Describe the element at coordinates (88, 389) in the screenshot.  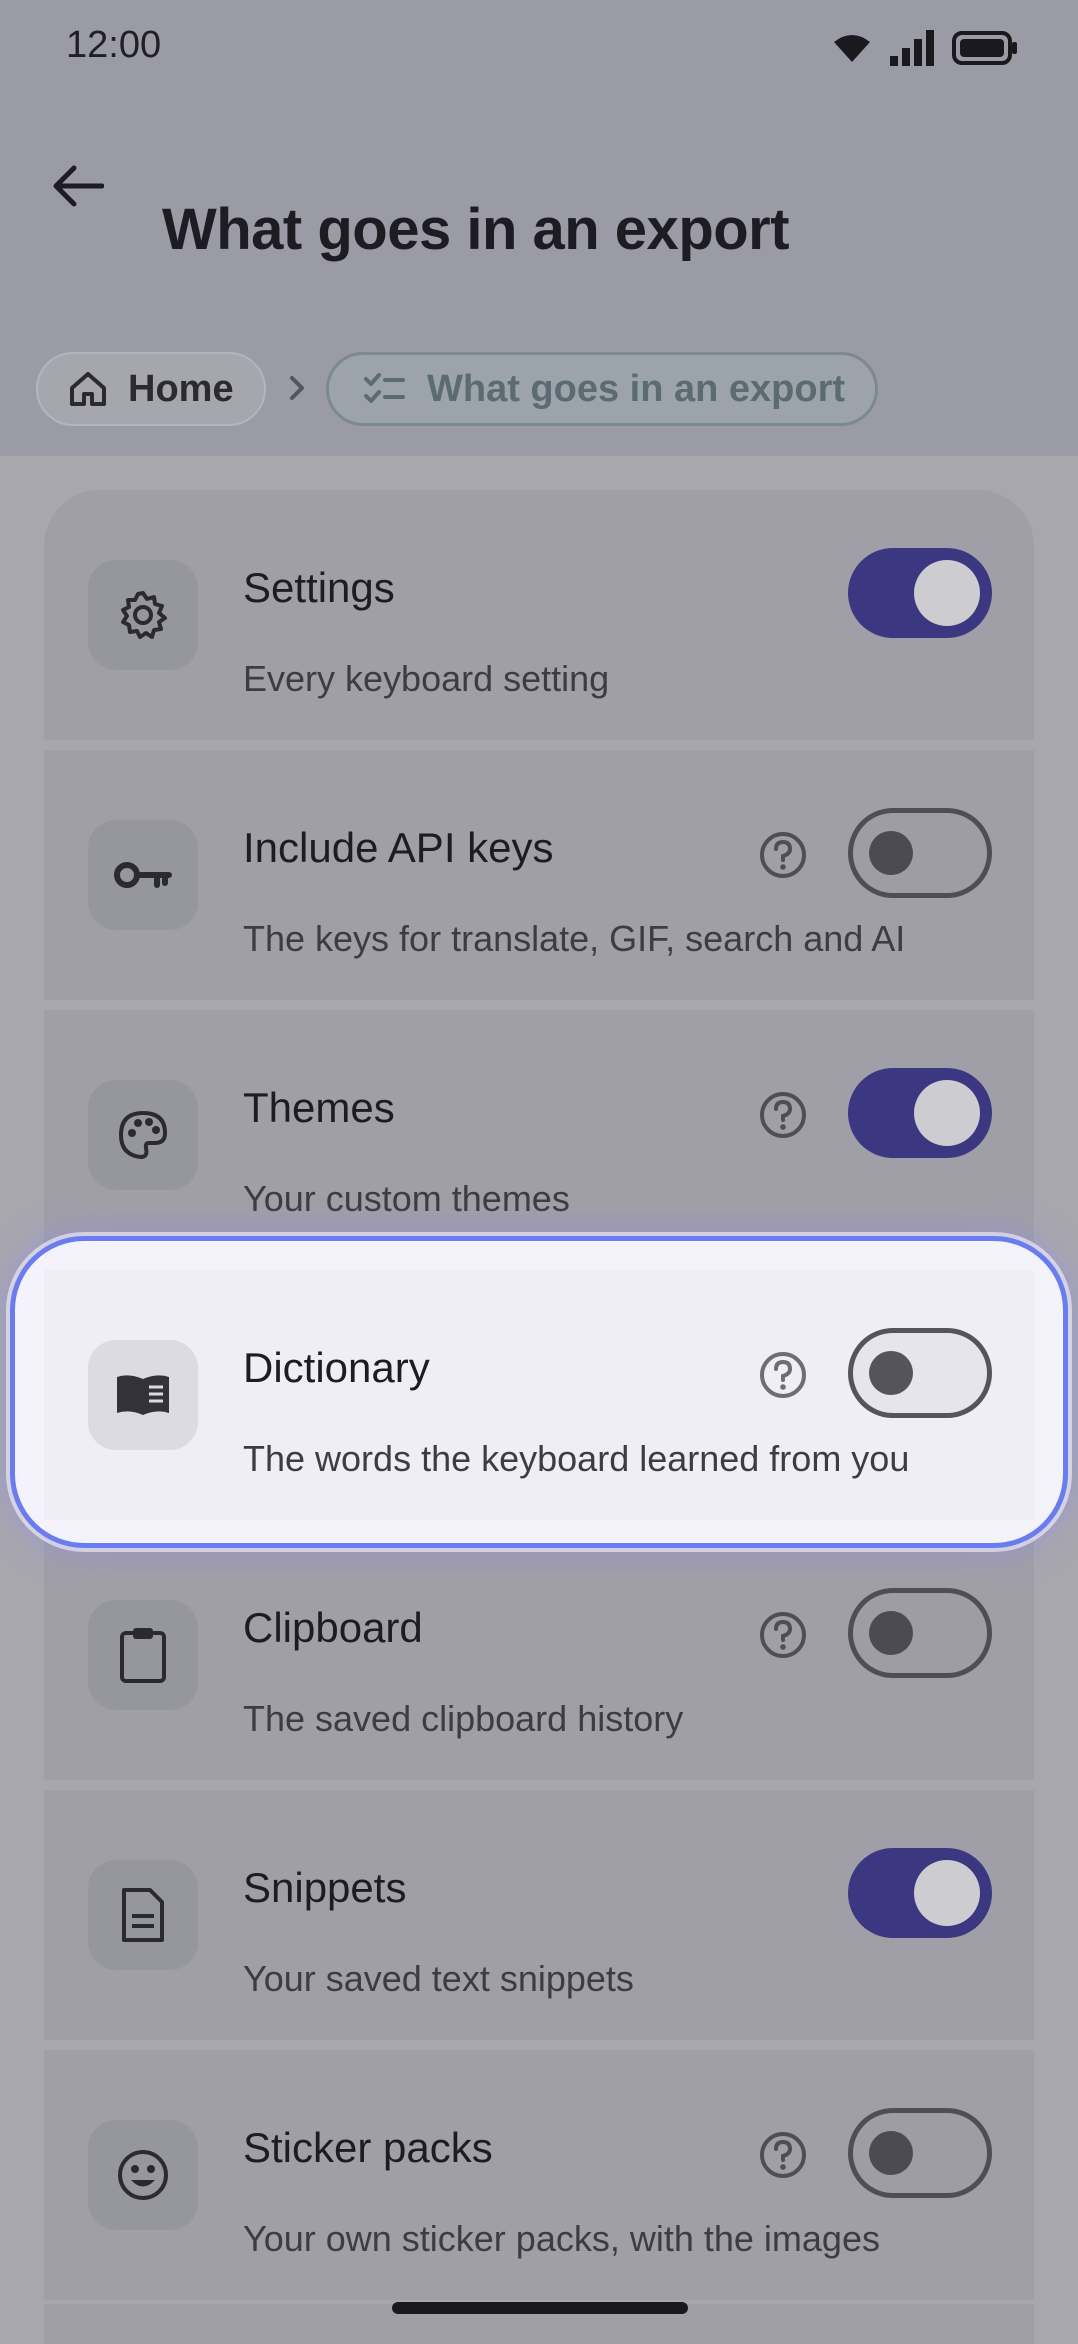
I see `home-icon` at that location.